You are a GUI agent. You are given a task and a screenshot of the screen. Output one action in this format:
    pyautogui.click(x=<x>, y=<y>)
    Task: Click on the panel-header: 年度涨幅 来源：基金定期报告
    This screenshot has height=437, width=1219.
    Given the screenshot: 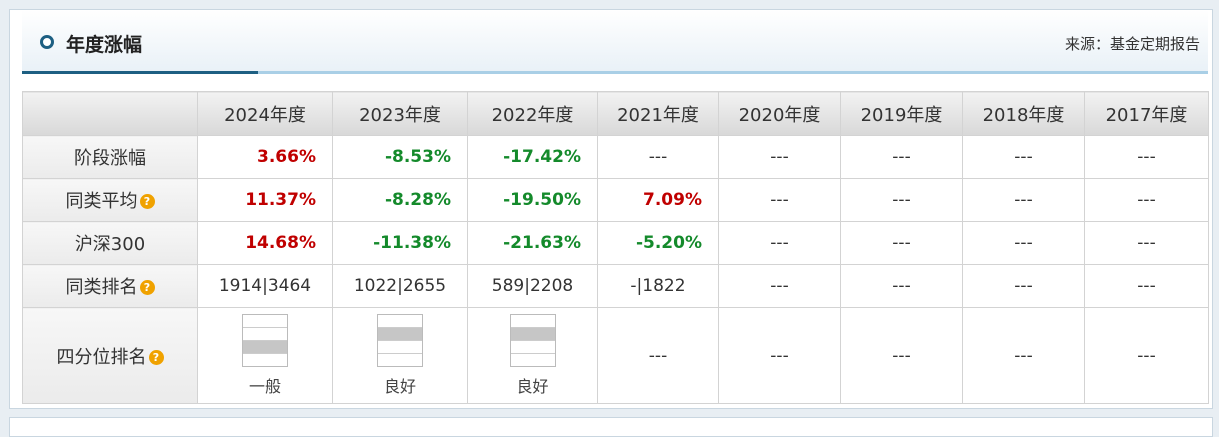 What is the action you would take?
    pyautogui.click(x=615, y=42)
    